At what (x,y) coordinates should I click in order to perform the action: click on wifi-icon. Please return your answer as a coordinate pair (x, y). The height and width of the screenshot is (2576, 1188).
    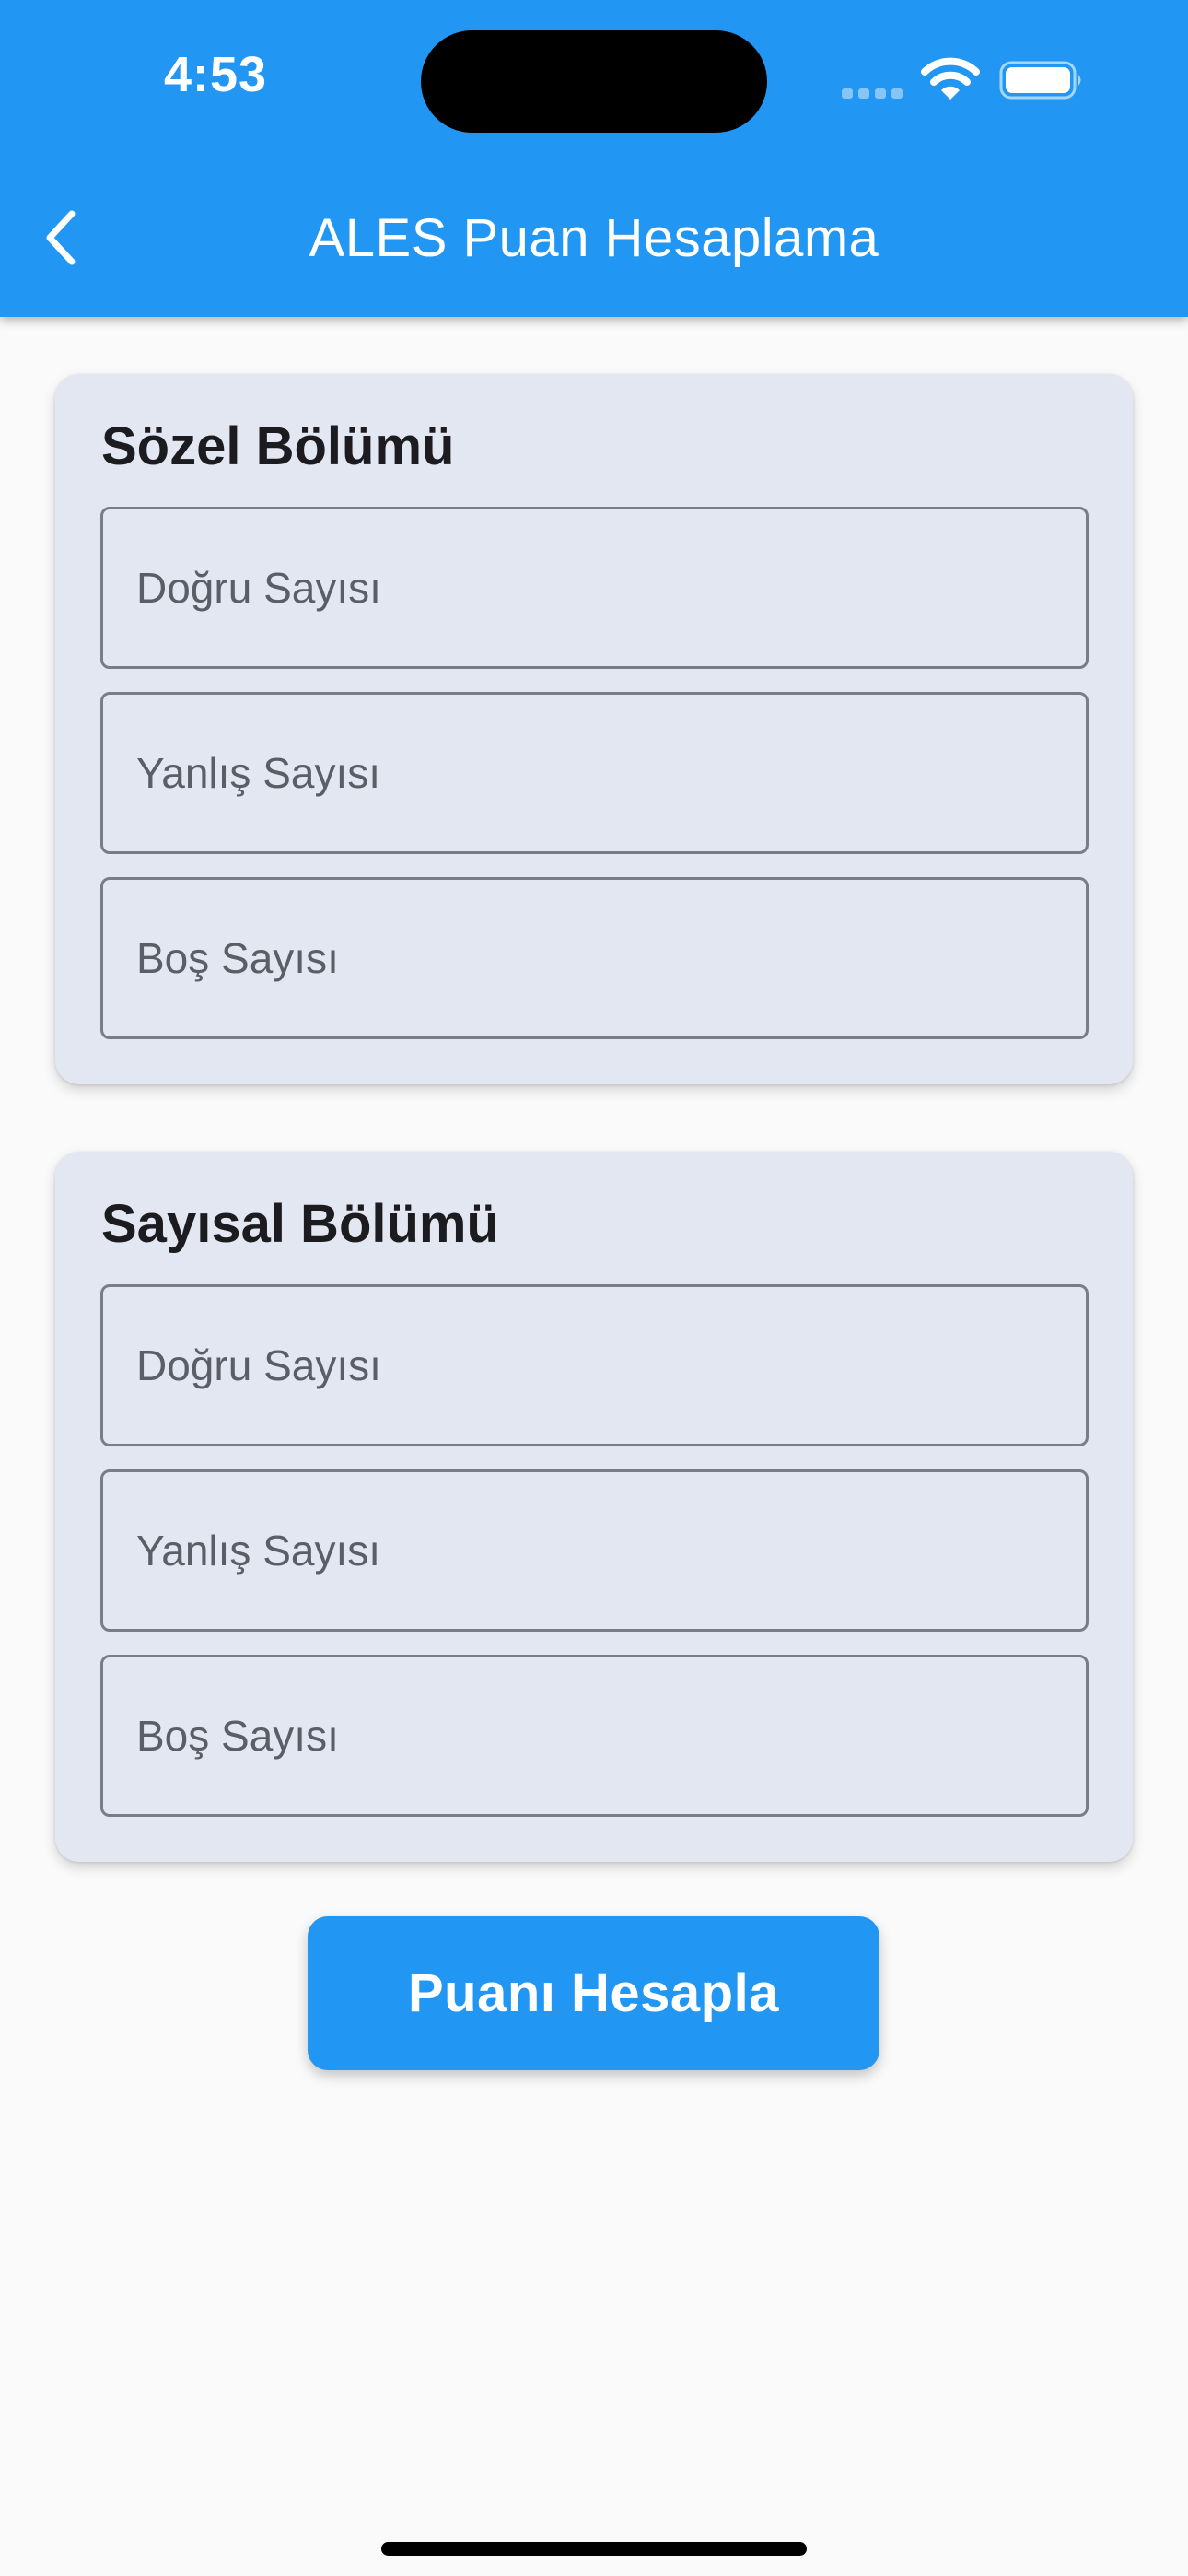
    Looking at the image, I should click on (951, 78).